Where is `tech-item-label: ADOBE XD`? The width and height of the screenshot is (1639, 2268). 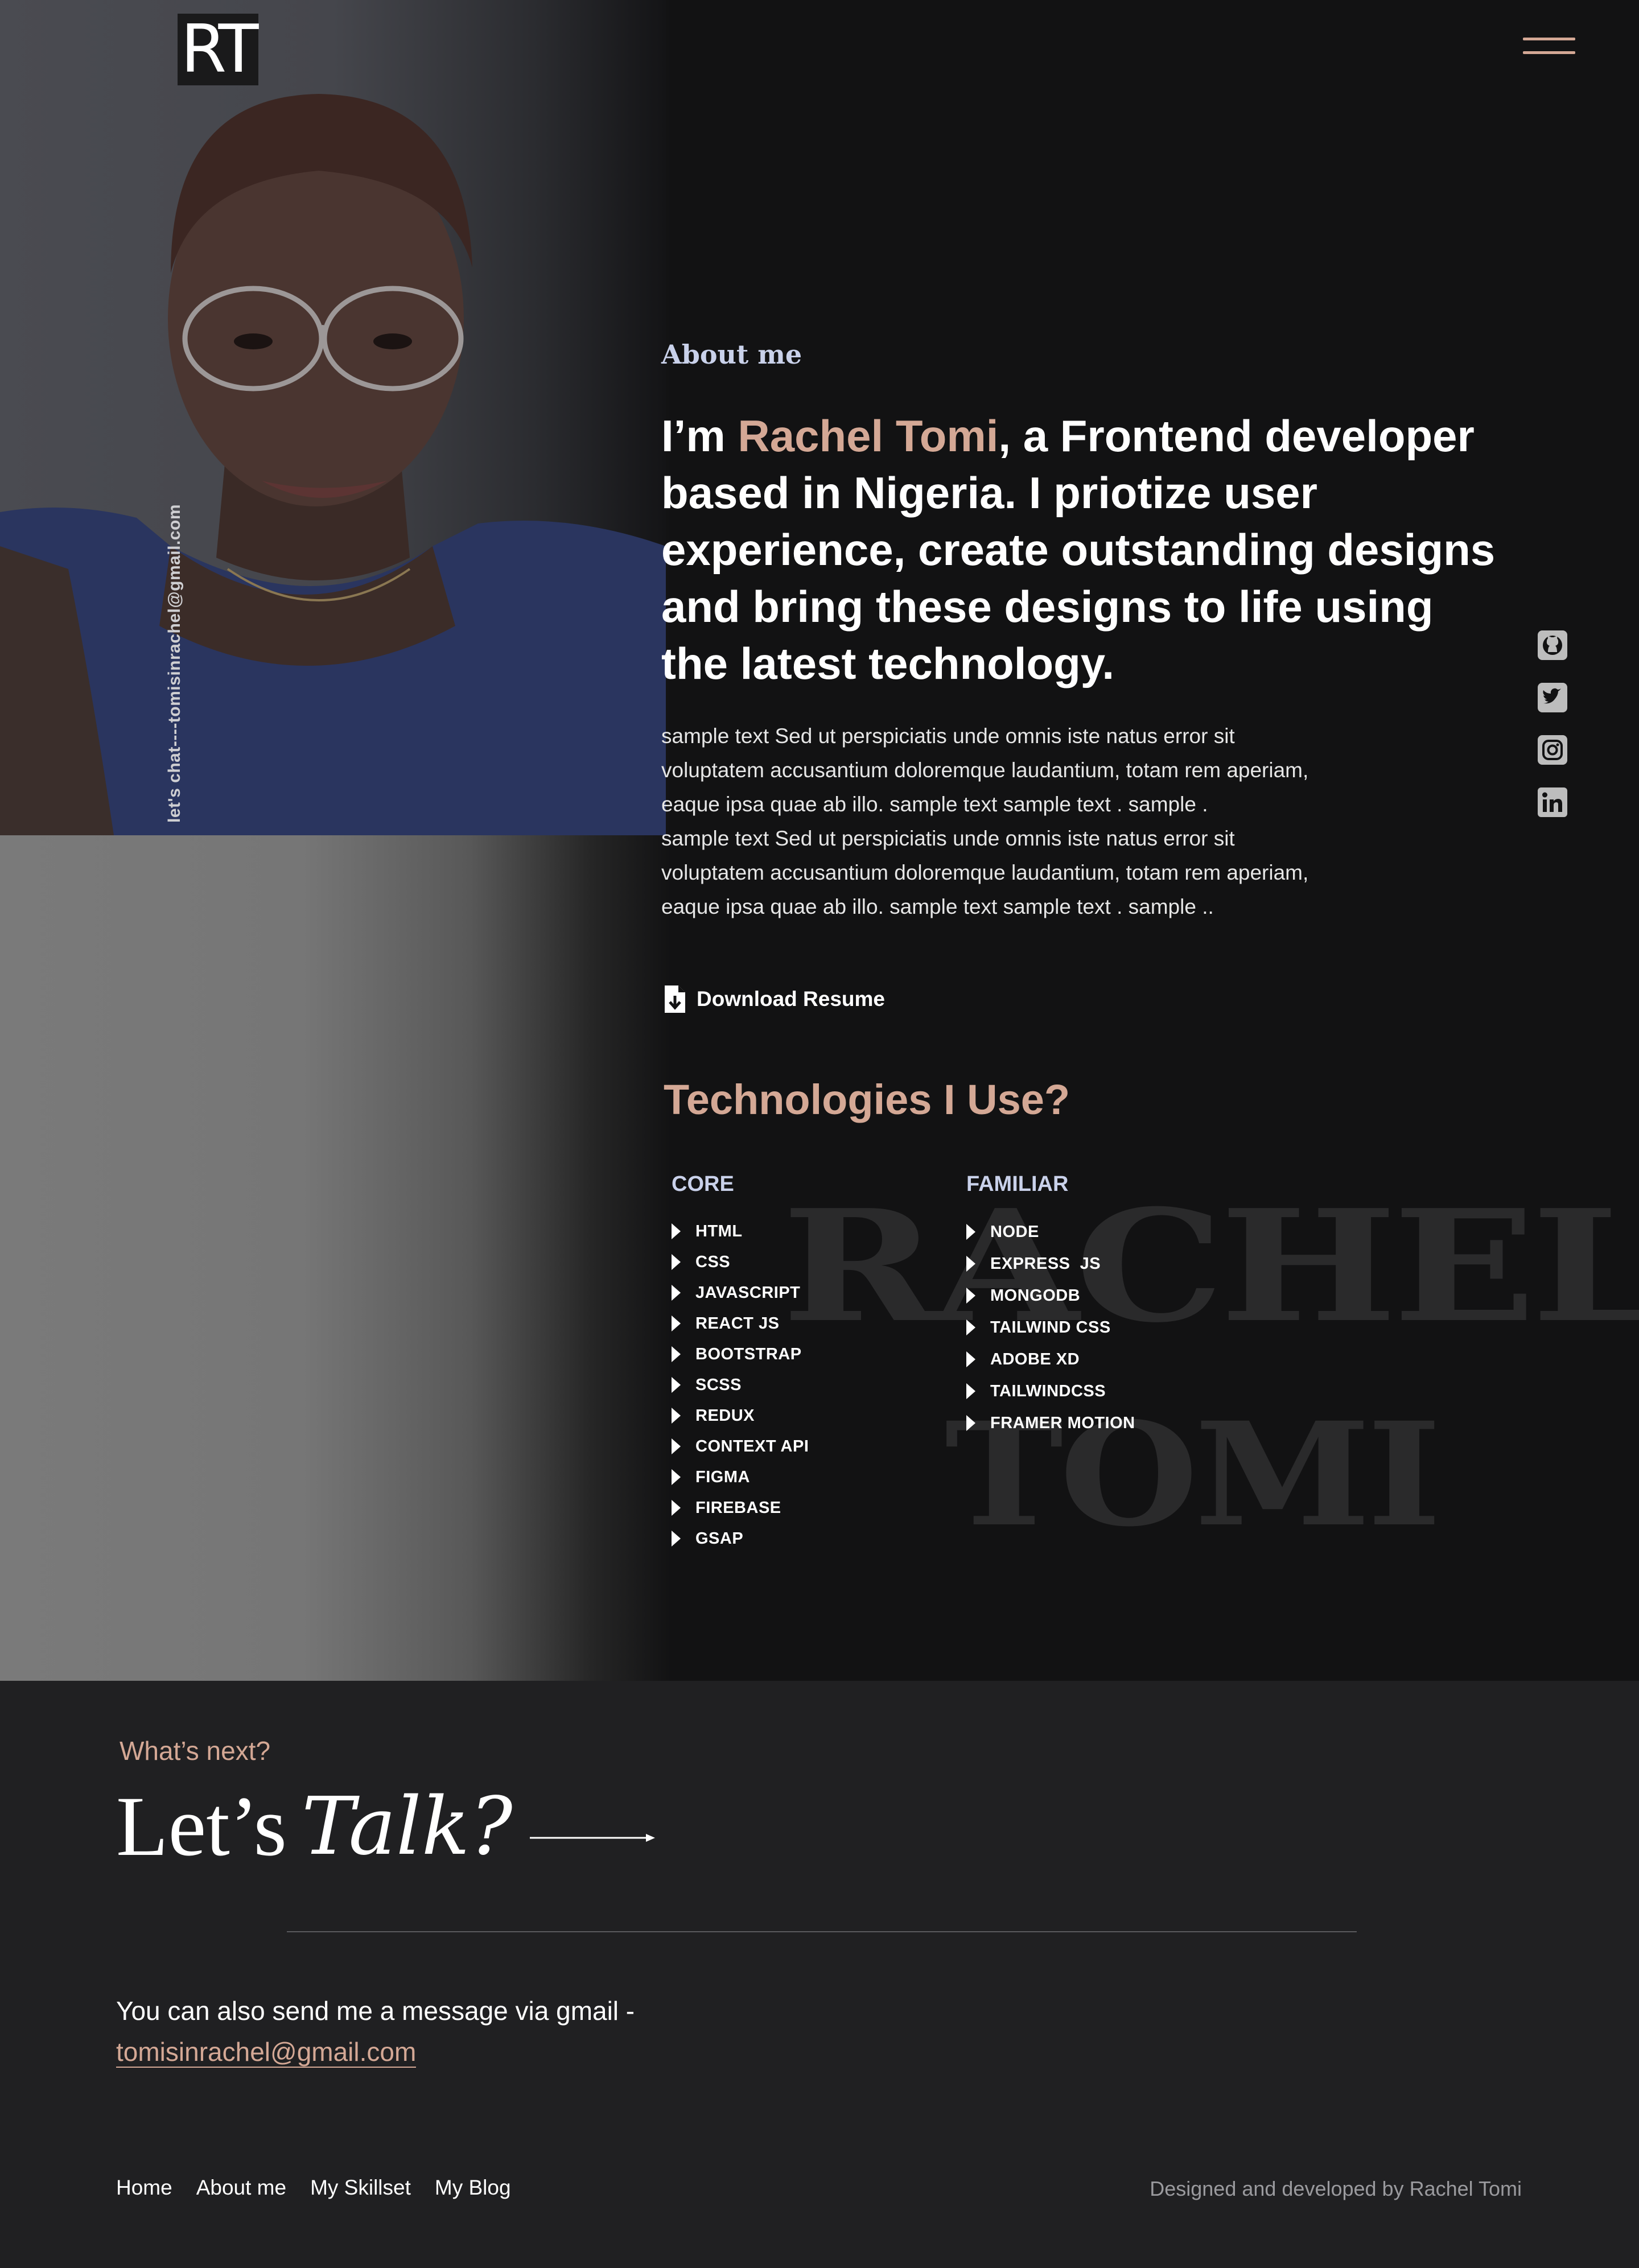
tech-item-label: ADOBE XD is located at coordinates (1035, 1359).